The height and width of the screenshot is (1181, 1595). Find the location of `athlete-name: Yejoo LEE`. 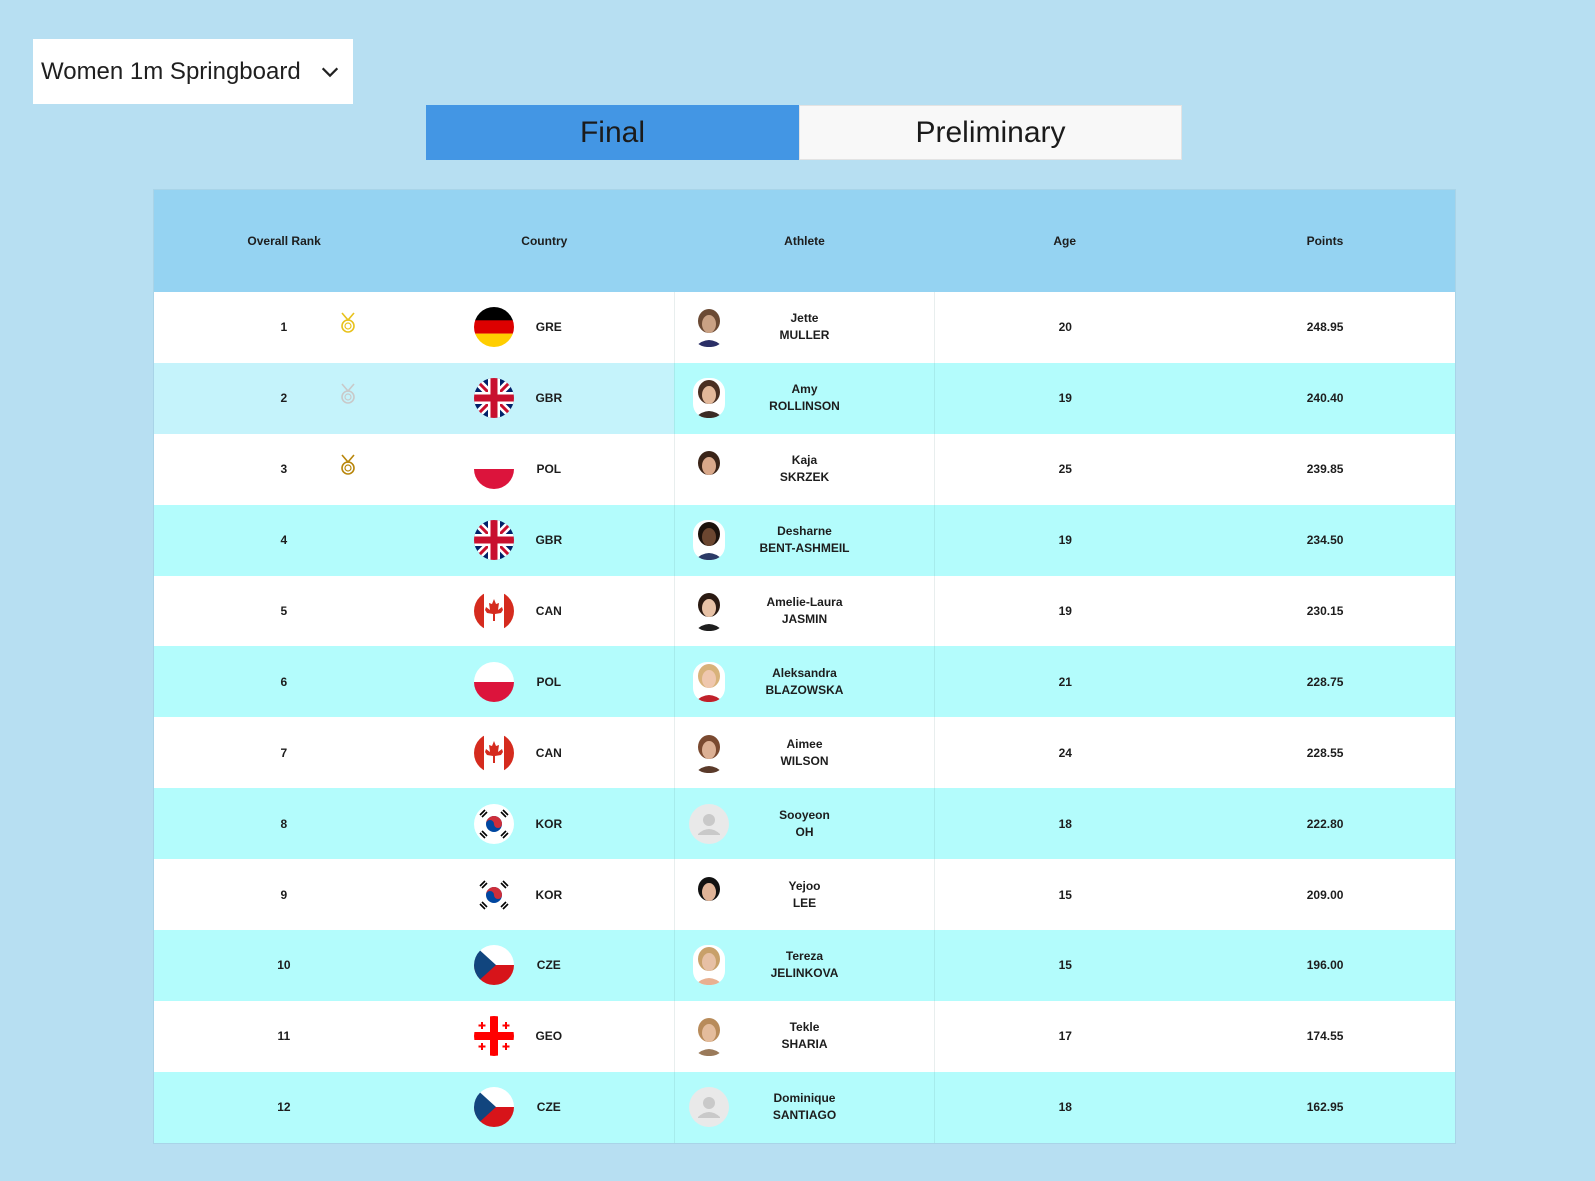

athlete-name: Yejoo LEE is located at coordinates (804, 895).